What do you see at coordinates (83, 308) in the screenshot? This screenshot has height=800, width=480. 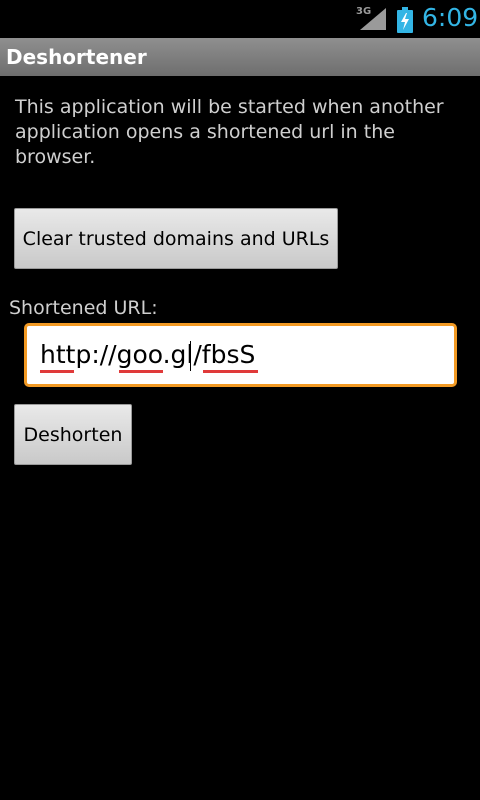 I see `shortened-url-label: Shortened URL:` at bounding box center [83, 308].